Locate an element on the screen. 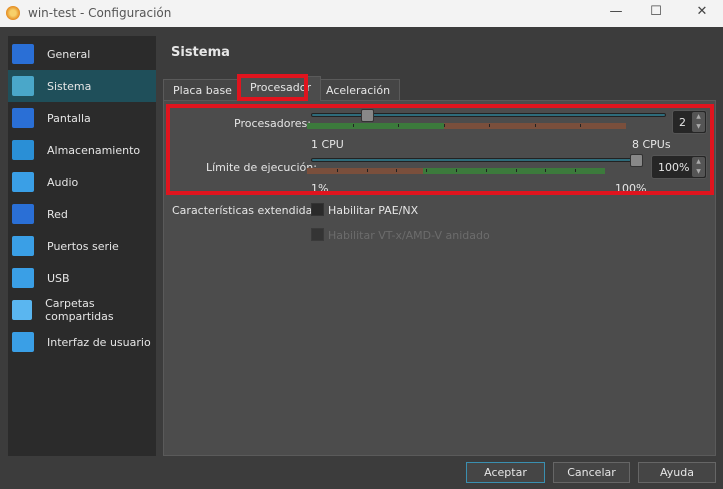  close-button: ✕ is located at coordinates (702, 13).